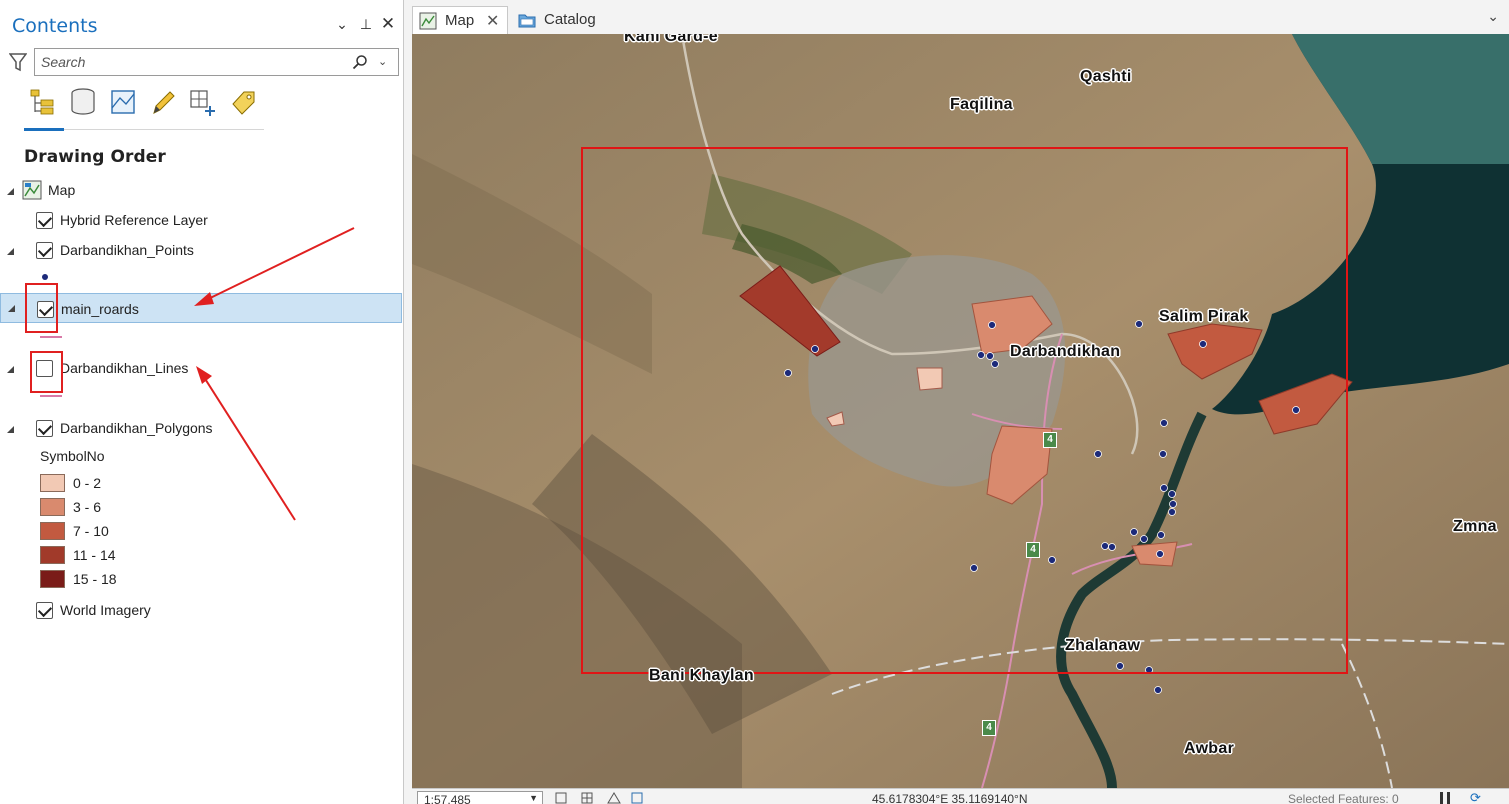  I want to click on legend-class-label: 11 - 14, so click(94, 555).